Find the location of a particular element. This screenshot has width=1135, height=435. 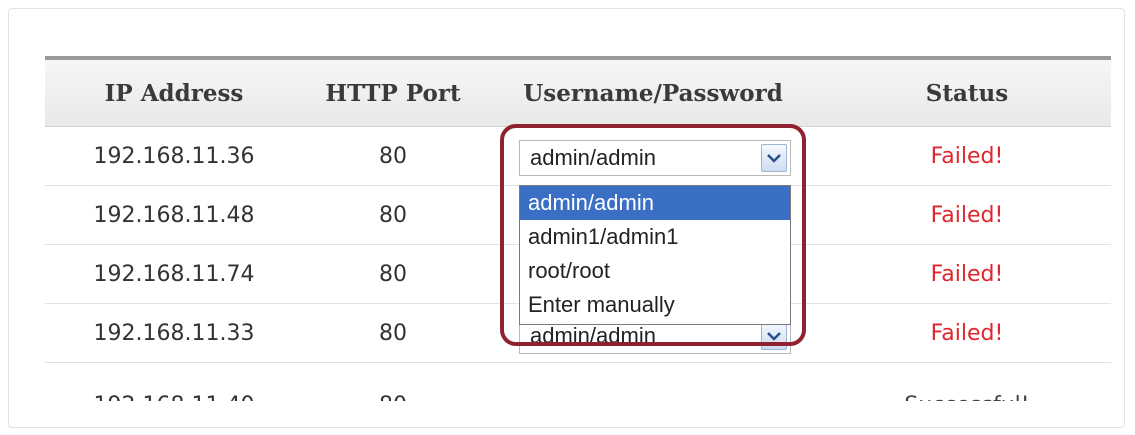

credential-option: Enter manually is located at coordinates (655, 305).